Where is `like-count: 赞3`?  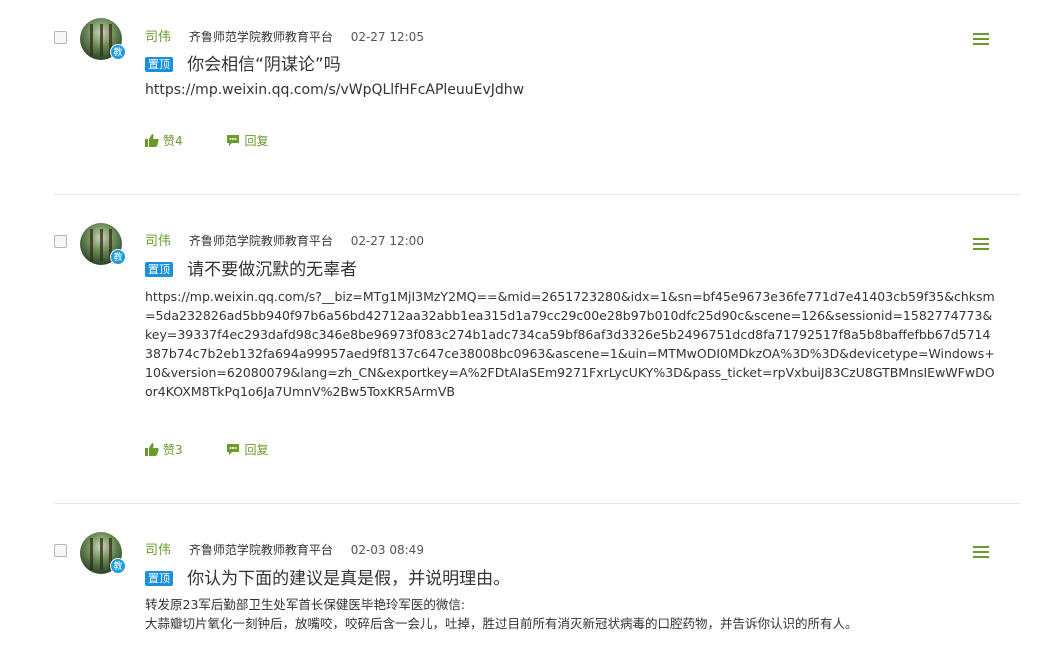
like-count: 赞3 is located at coordinates (173, 450).